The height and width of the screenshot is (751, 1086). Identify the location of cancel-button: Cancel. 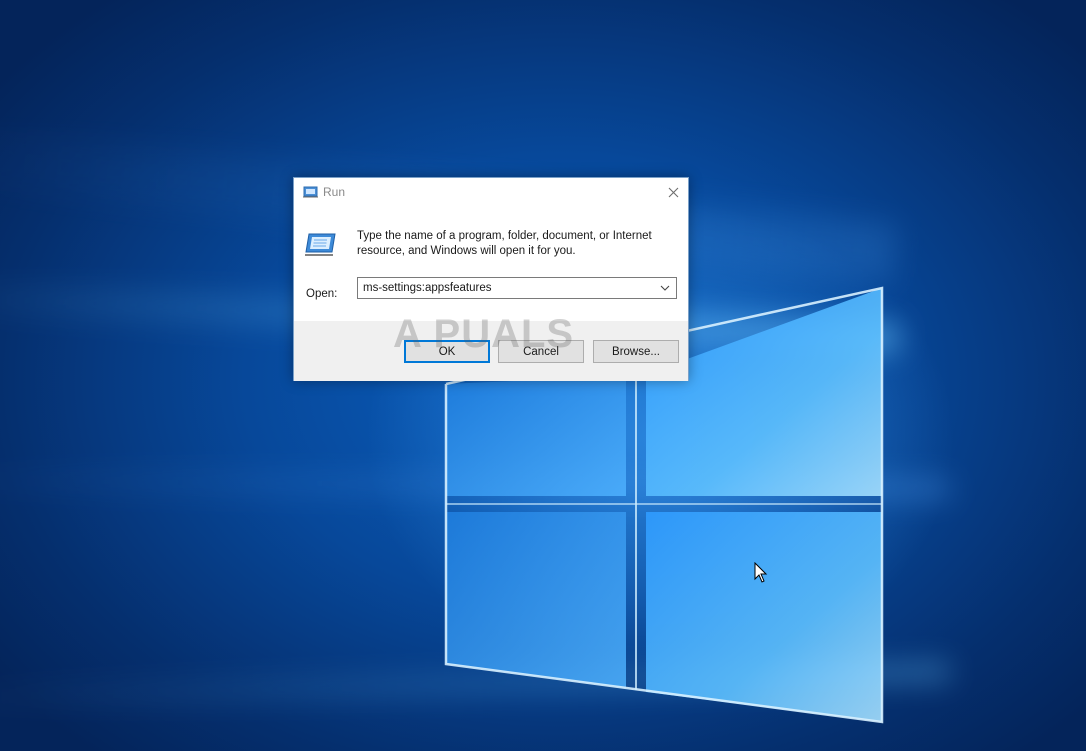
(541, 351).